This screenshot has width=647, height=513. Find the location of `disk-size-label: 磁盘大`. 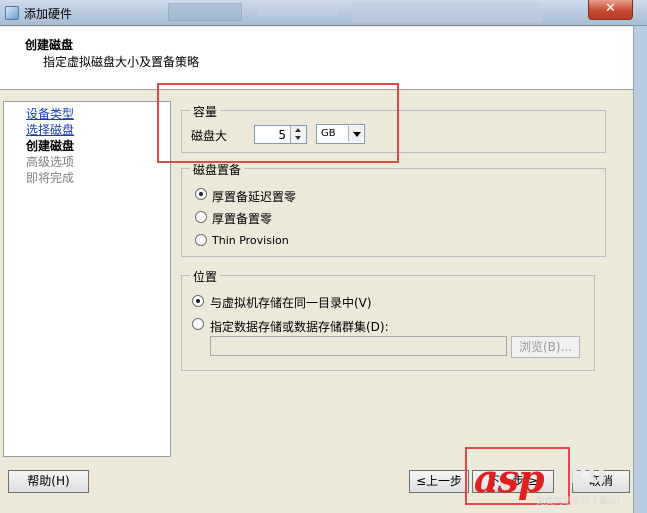

disk-size-label: 磁盘大 is located at coordinates (209, 136).